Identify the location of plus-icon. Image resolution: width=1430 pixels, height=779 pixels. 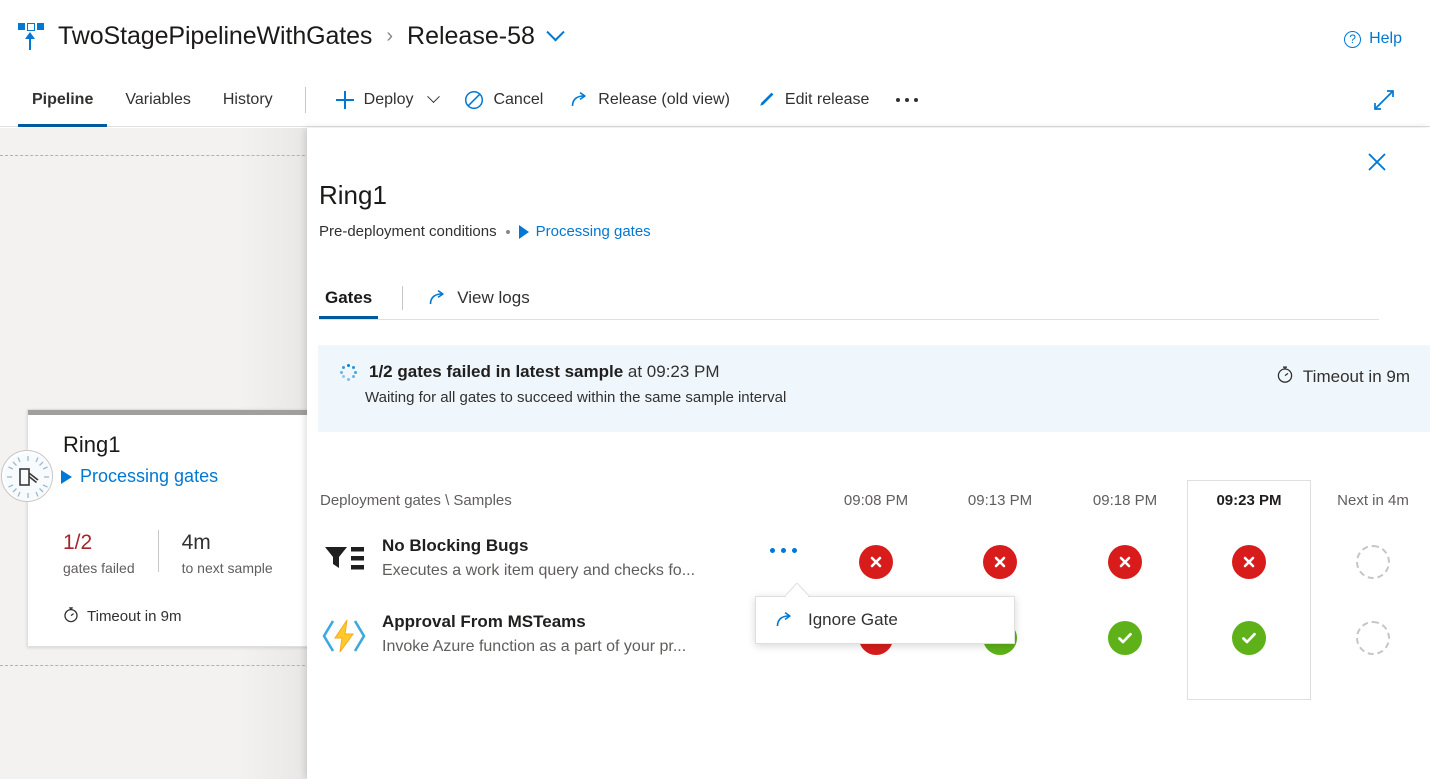
(345, 100).